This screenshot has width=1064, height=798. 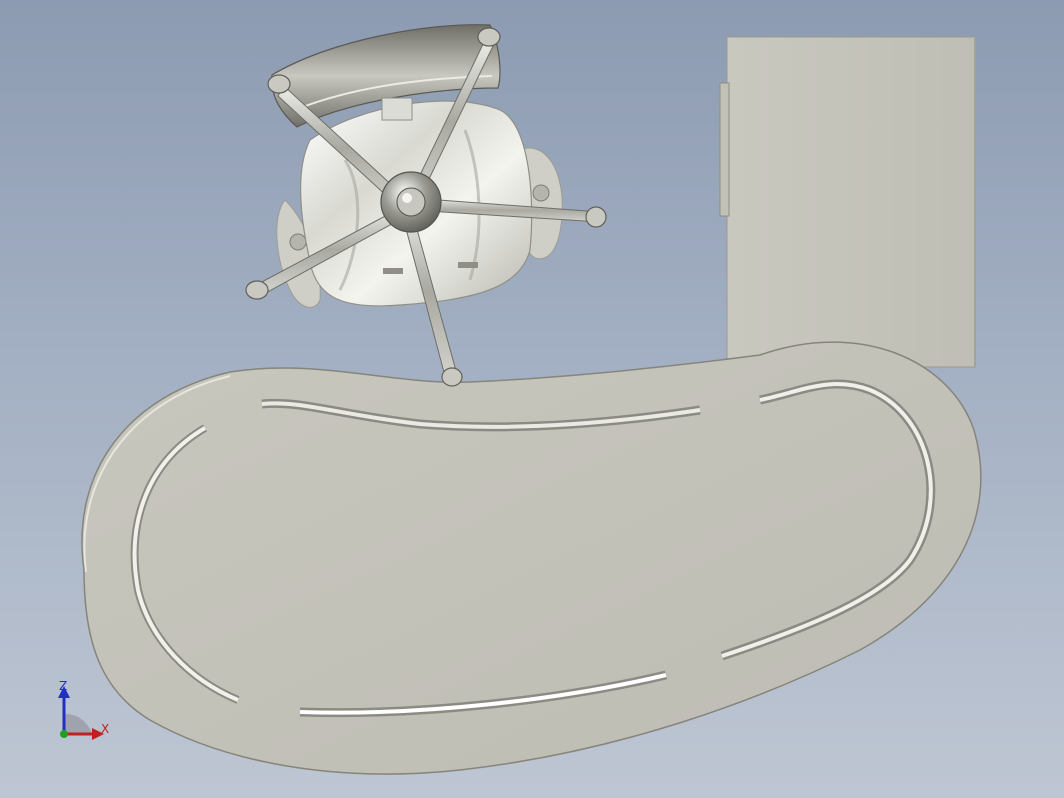 I want to click on x-axis-label: X, so click(x=105, y=729).